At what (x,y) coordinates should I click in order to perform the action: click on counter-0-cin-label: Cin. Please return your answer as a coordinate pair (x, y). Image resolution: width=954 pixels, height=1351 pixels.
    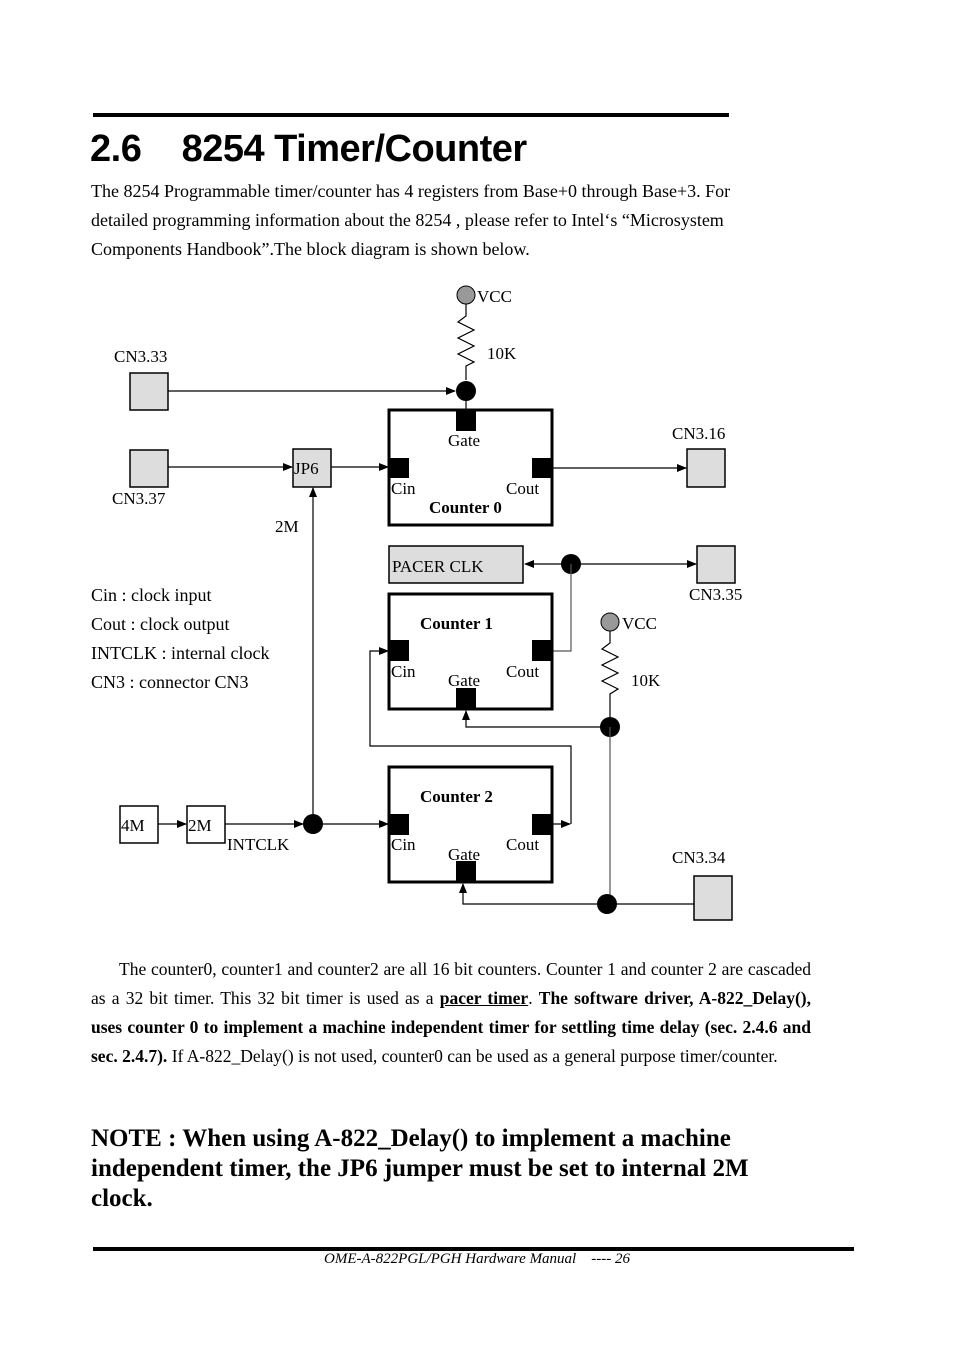
    Looking at the image, I should click on (403, 488).